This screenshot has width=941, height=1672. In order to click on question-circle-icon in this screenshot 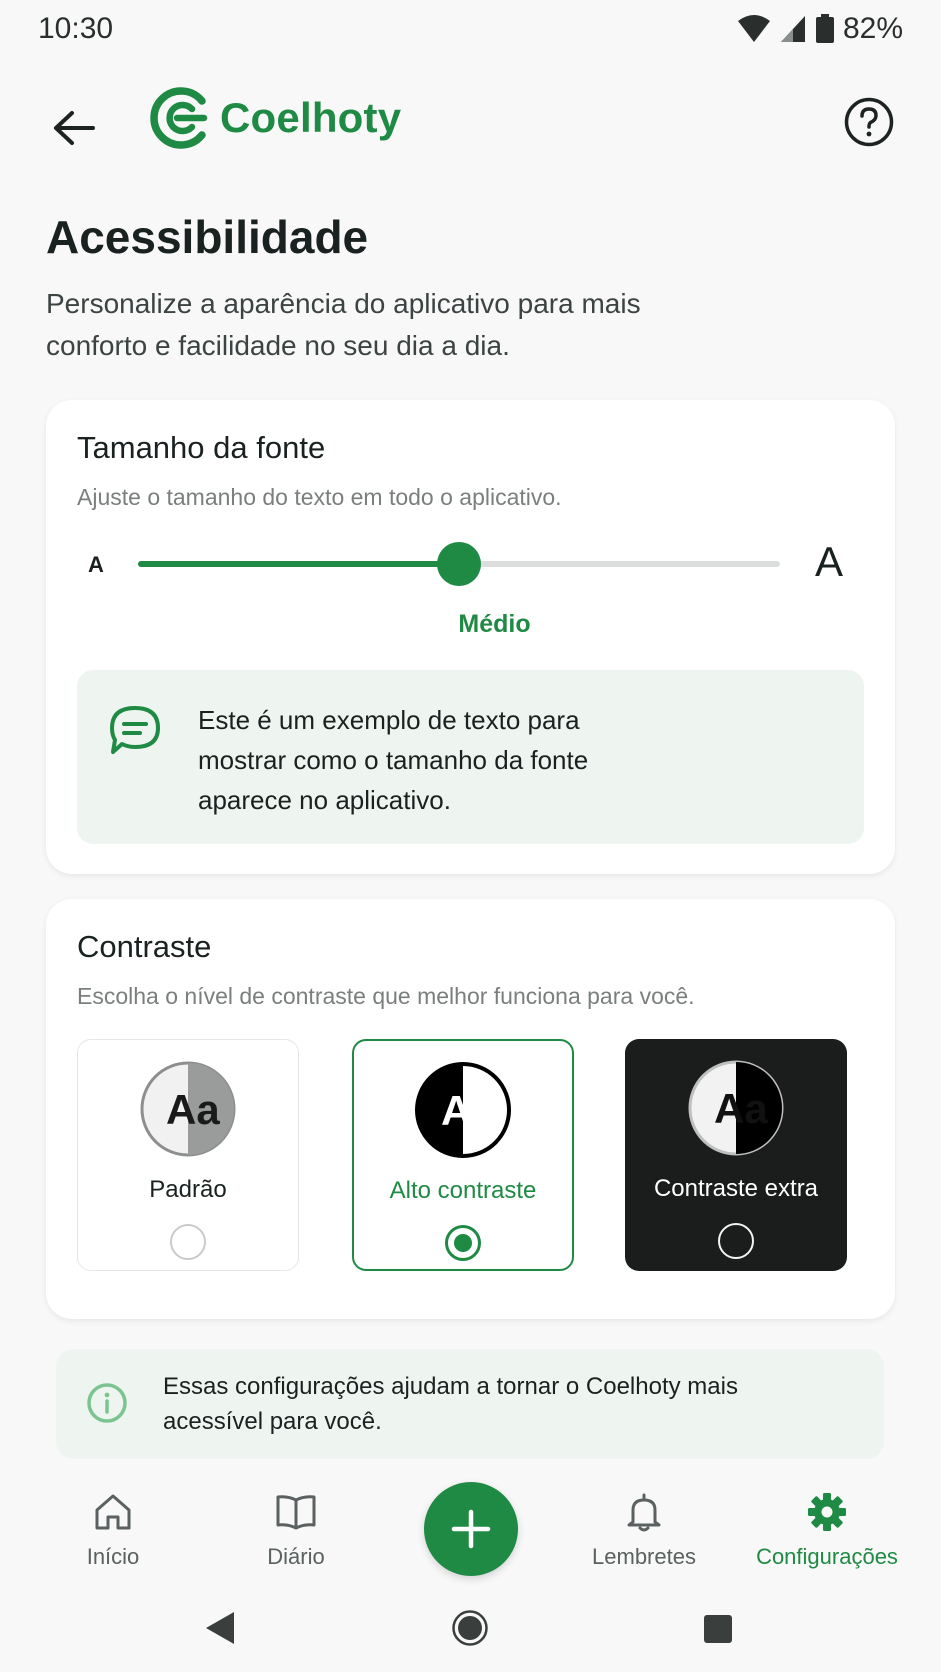, I will do `click(869, 122)`.